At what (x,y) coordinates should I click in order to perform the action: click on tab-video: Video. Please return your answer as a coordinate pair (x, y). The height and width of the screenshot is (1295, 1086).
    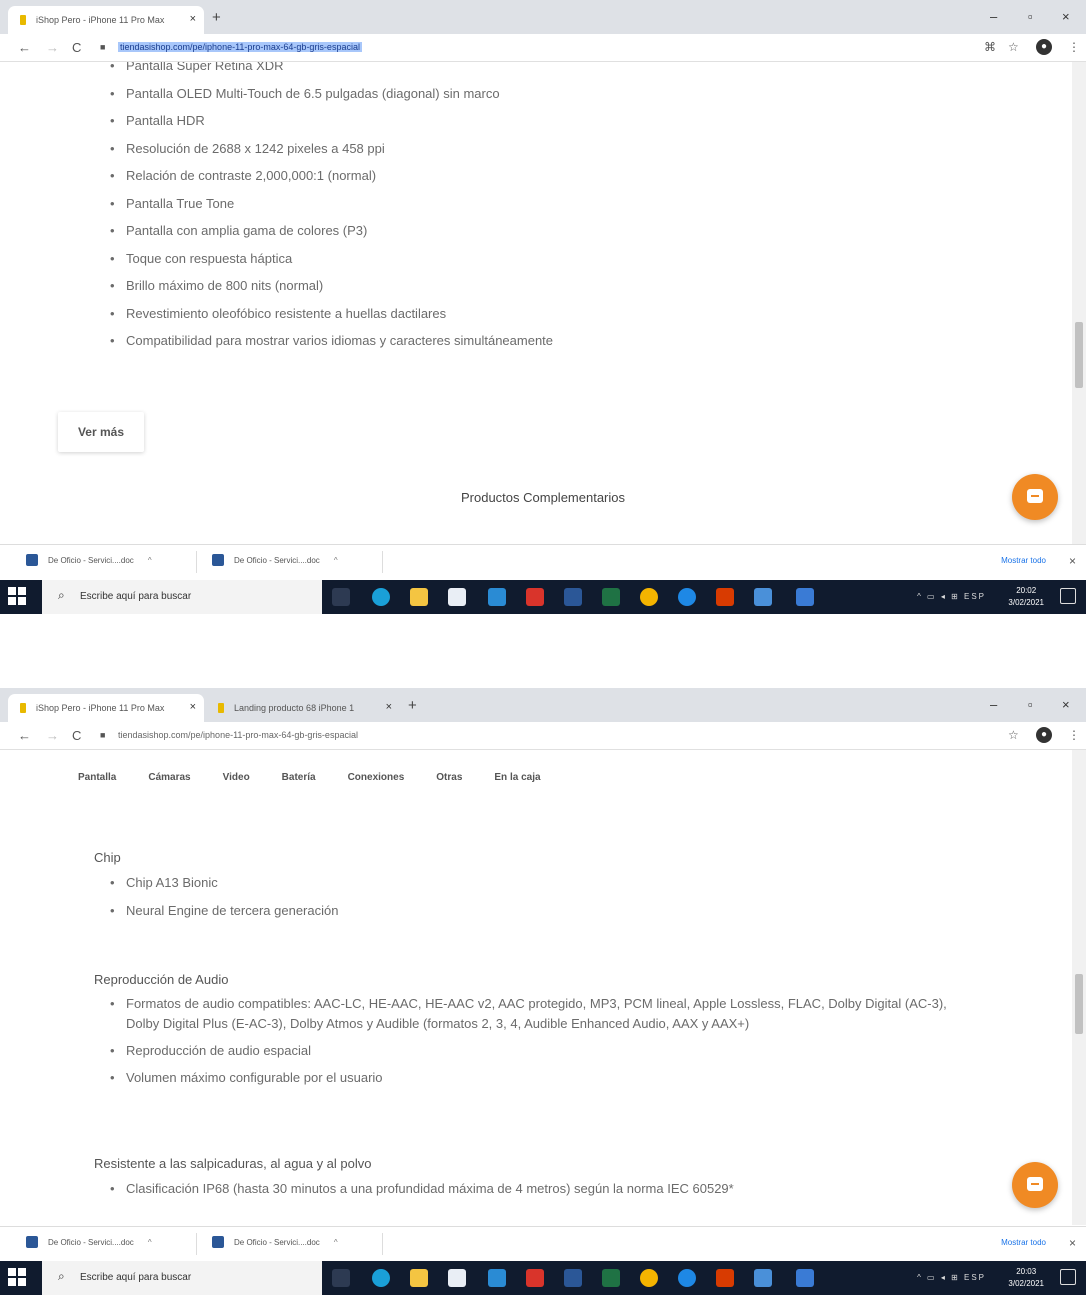
    Looking at the image, I should click on (236, 779).